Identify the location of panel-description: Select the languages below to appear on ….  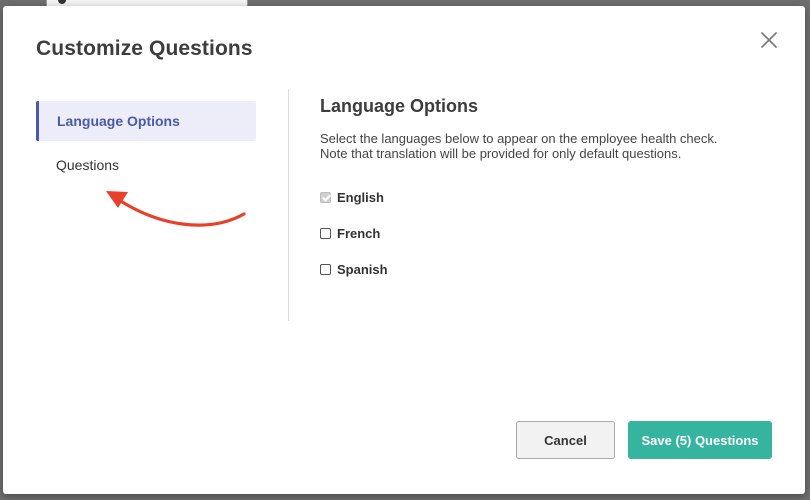
(550, 146).